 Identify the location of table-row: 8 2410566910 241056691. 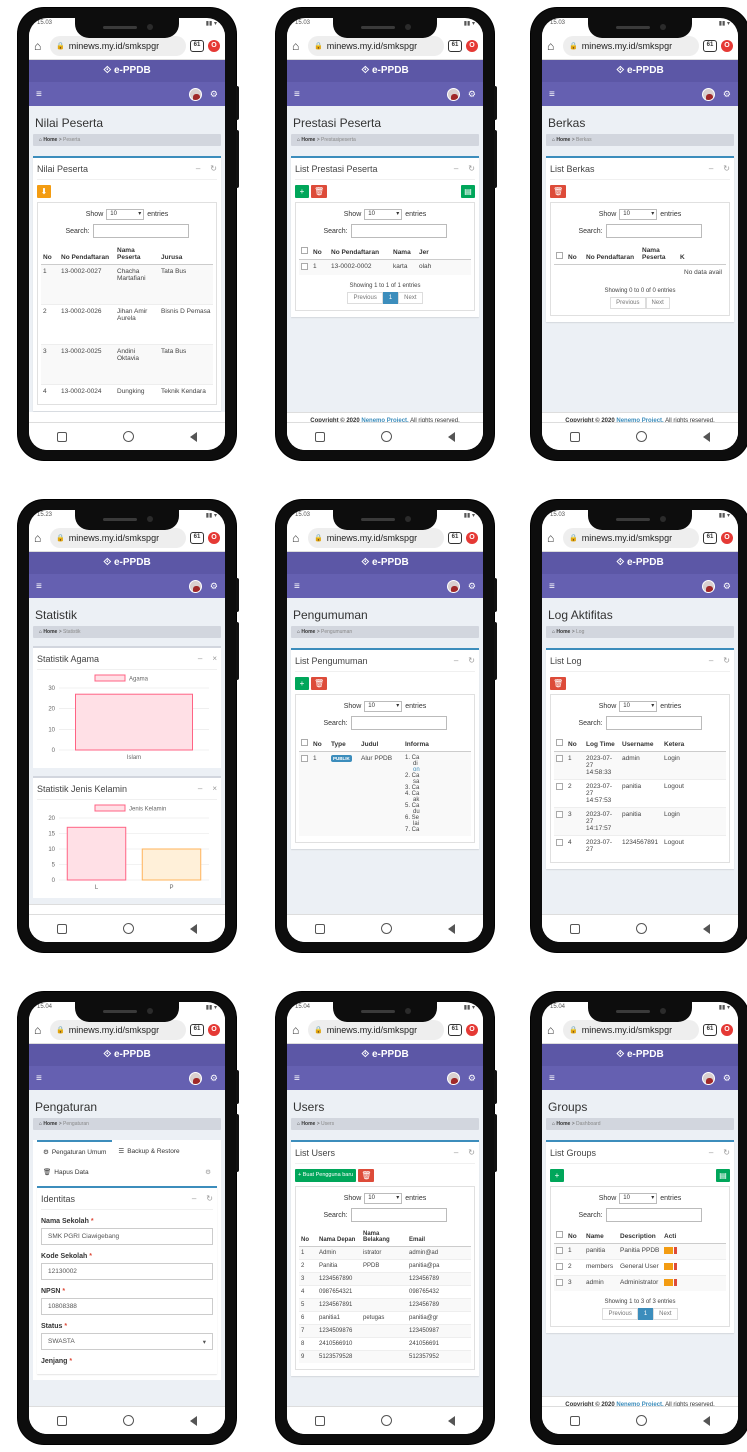
(385, 1344).